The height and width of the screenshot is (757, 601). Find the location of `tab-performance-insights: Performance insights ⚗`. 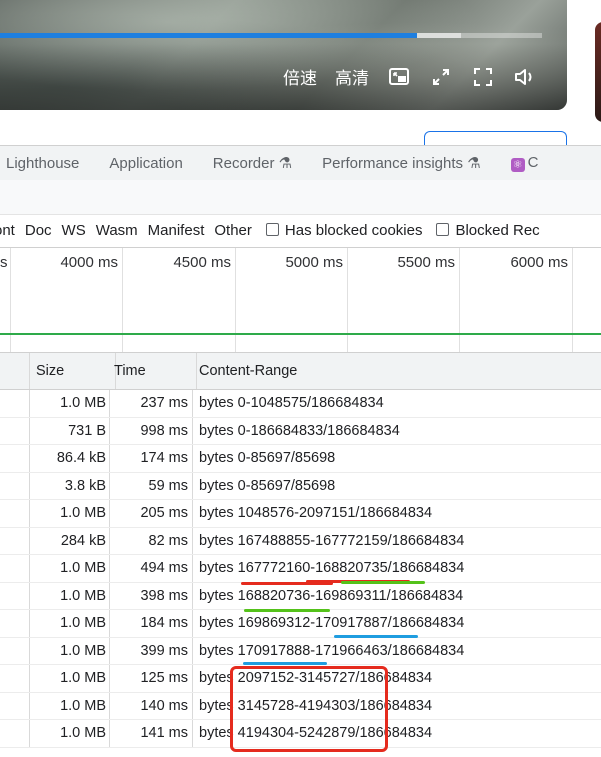

tab-performance-insights: Performance insights ⚗ is located at coordinates (401, 163).